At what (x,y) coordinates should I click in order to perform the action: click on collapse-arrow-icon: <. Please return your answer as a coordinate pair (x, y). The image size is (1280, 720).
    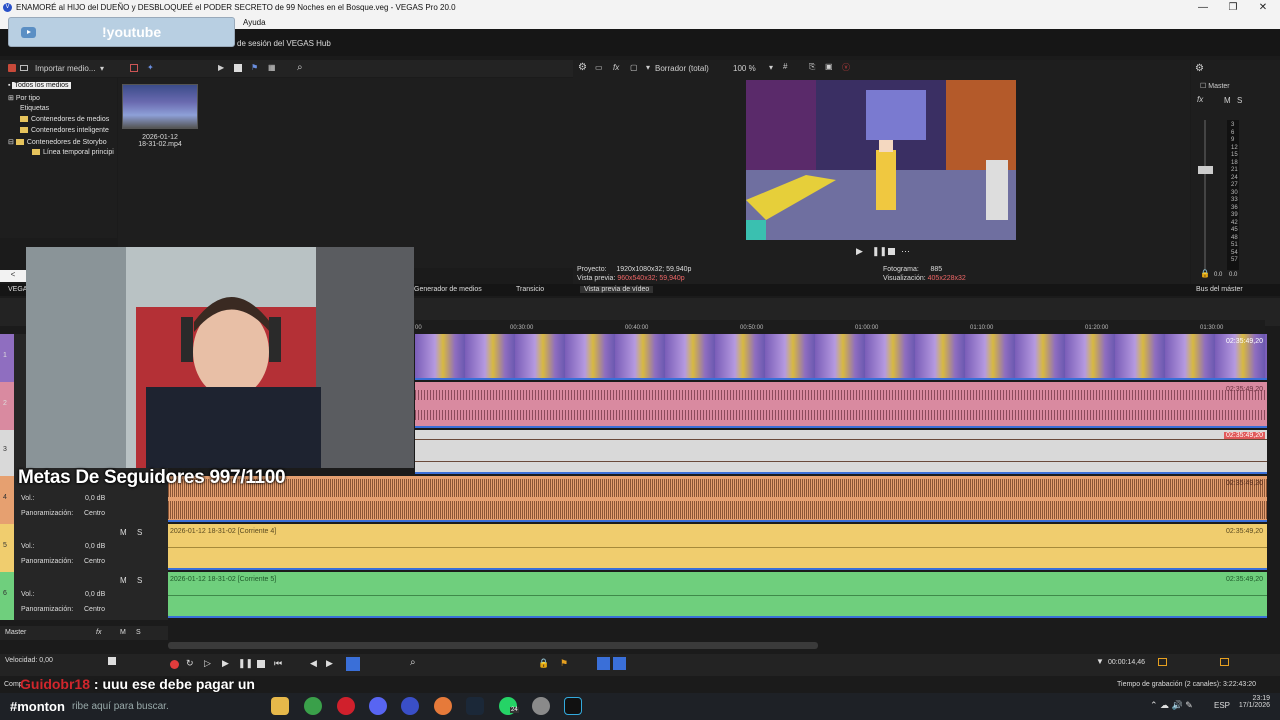
    Looking at the image, I should click on (13, 276).